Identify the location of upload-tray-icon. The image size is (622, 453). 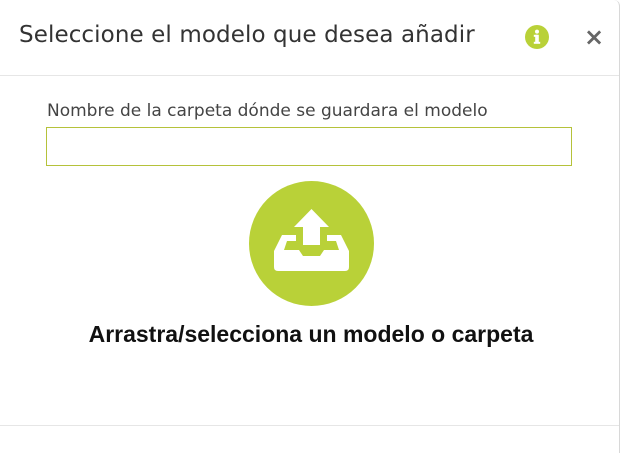
(311, 240).